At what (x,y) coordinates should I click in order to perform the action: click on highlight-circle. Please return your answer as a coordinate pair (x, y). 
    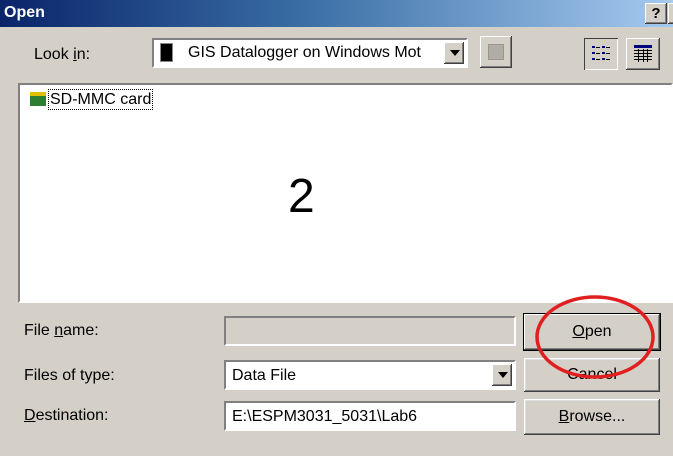
    Looking at the image, I should click on (595, 337).